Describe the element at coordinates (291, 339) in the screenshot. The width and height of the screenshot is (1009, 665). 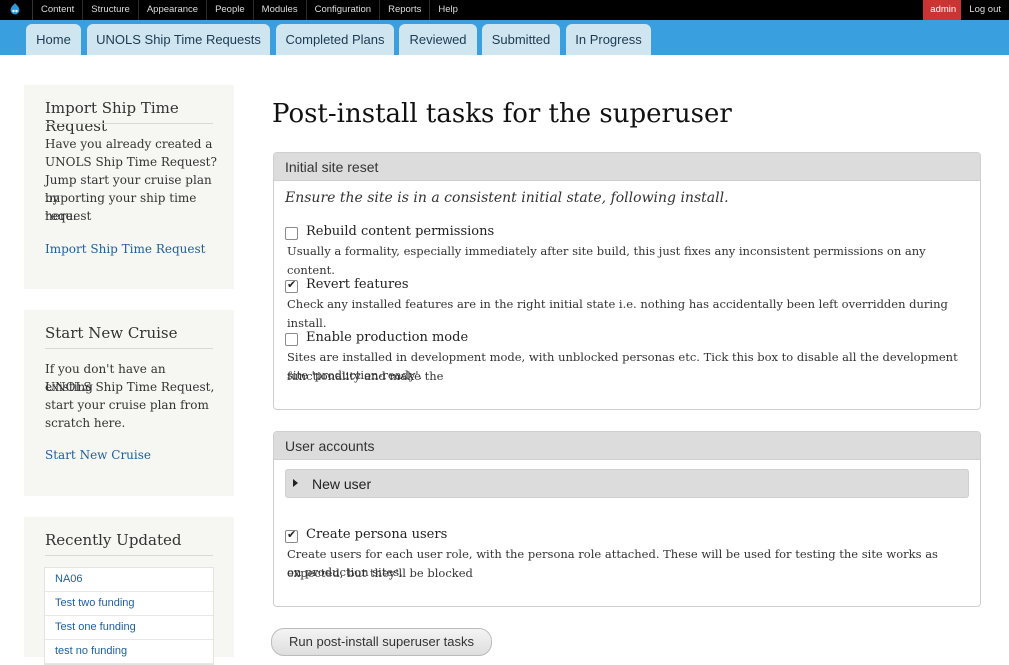
I see `production-mode-checkbox` at that location.